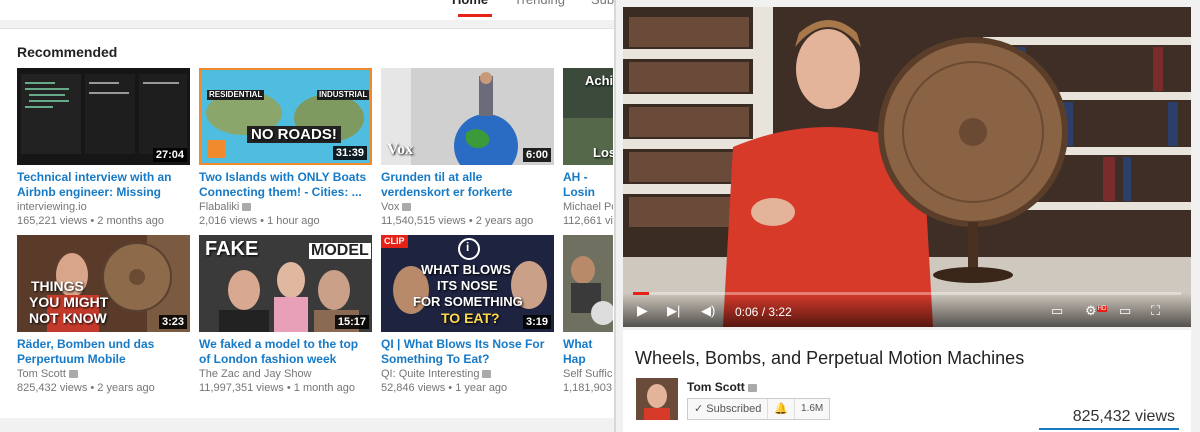 The height and width of the screenshot is (432, 1200). I want to click on thumbnail-text: MODEL, so click(340, 250).